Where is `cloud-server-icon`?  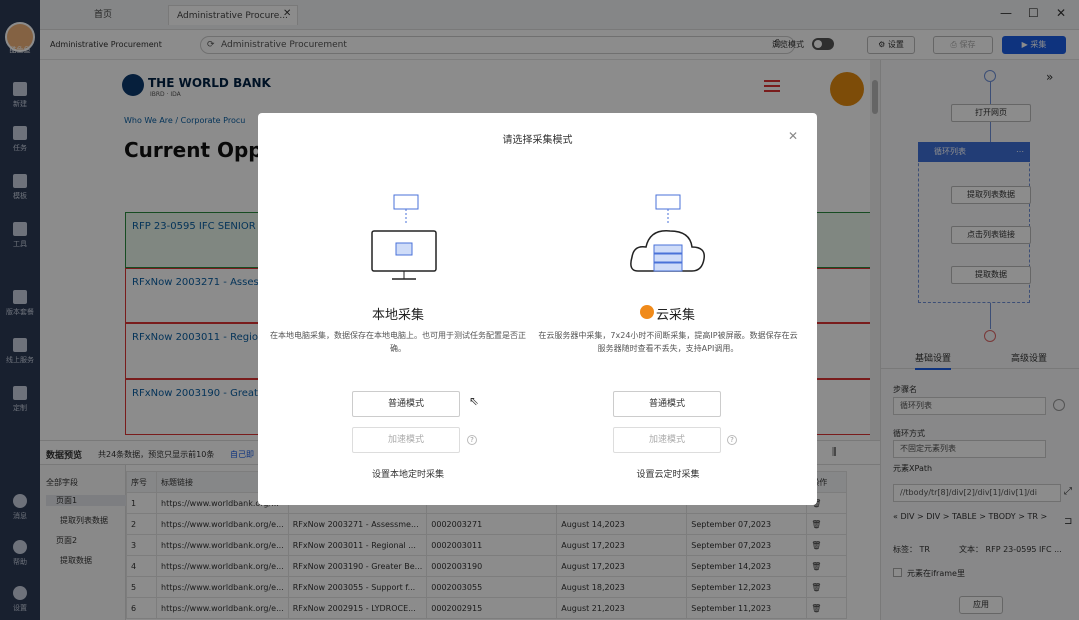 cloud-server-icon is located at coordinates (667, 233).